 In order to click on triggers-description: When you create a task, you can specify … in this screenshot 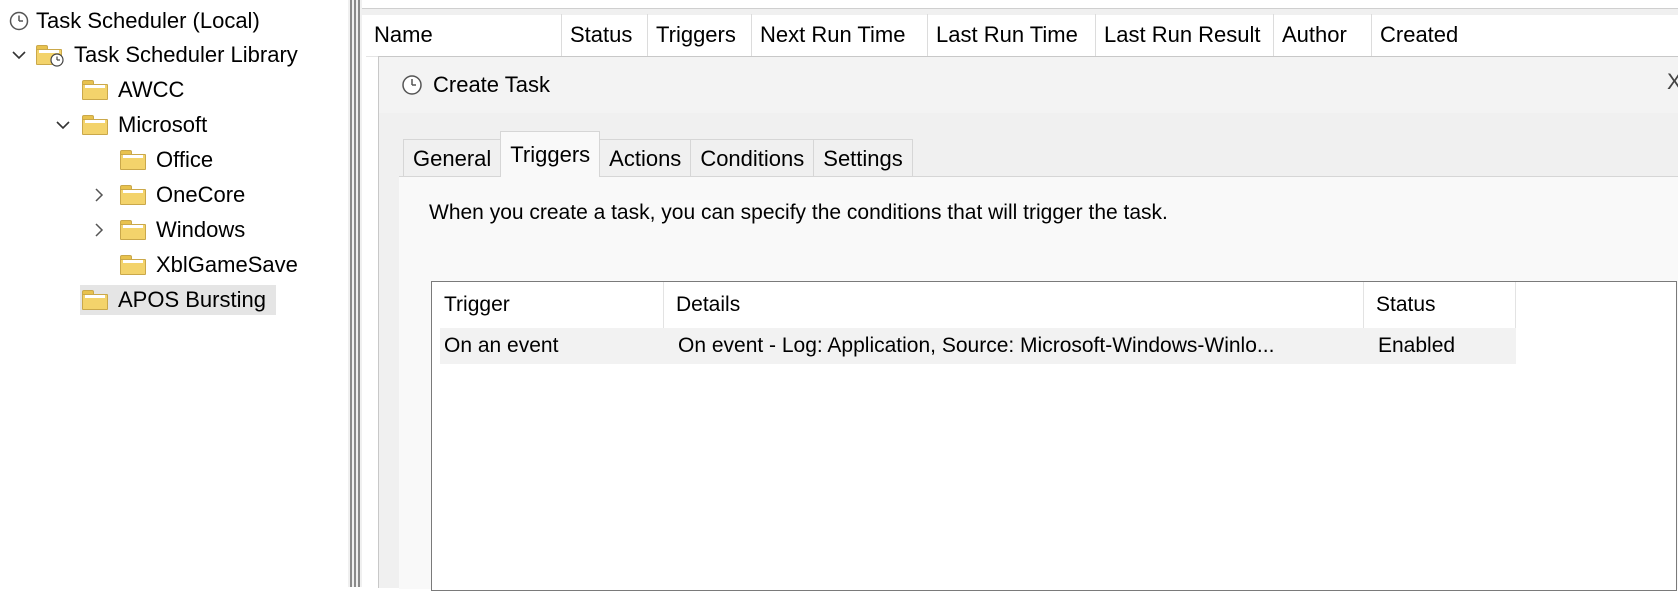, I will do `click(798, 212)`.